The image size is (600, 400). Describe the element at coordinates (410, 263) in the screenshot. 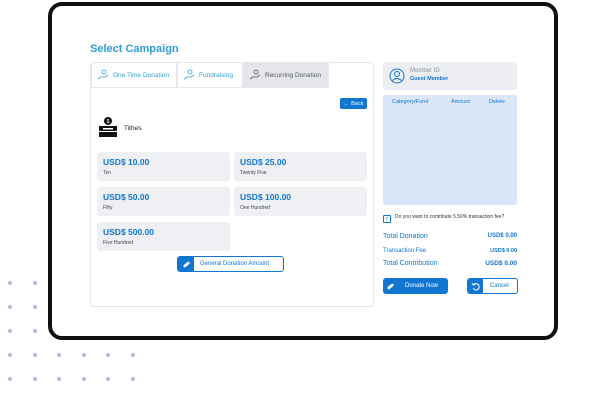

I see `total-contribution-label: Total Contribution` at that location.